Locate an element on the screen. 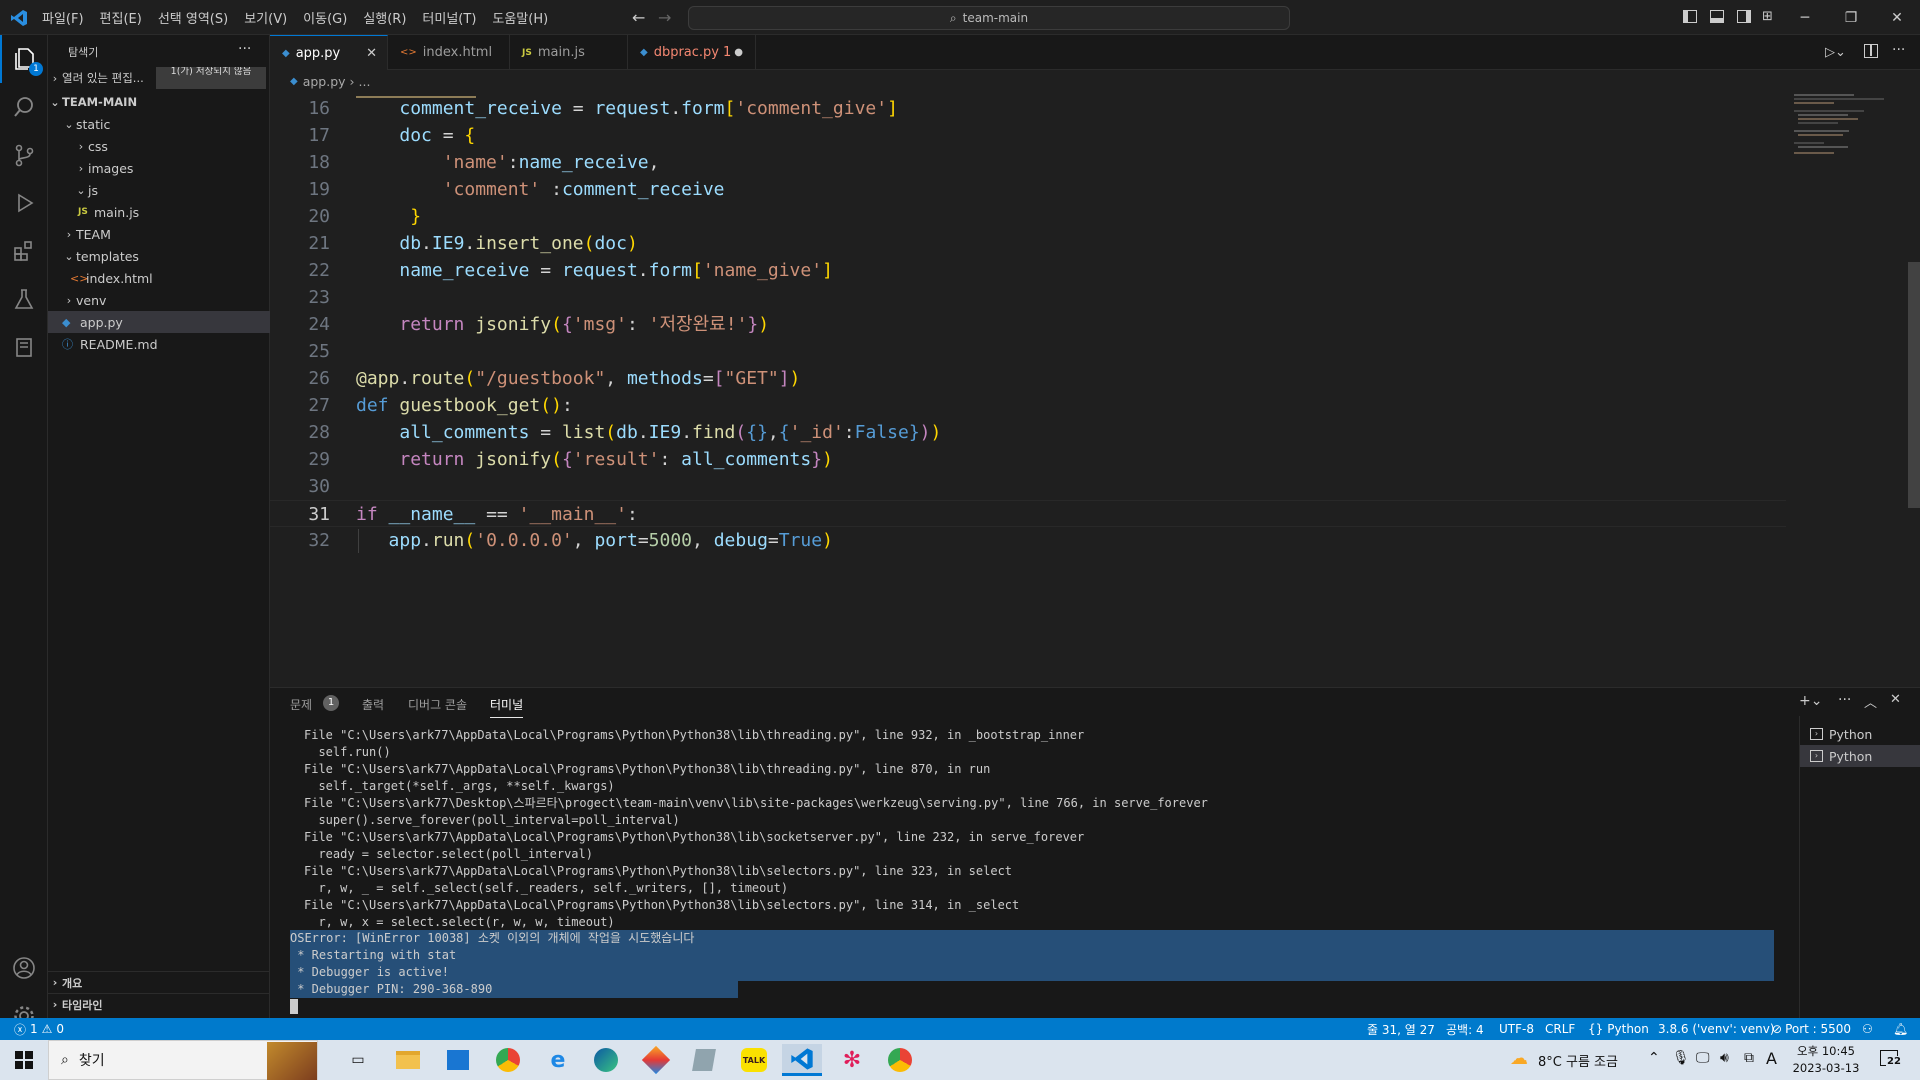  file-app-py: ◆ app.py is located at coordinates (159, 322).